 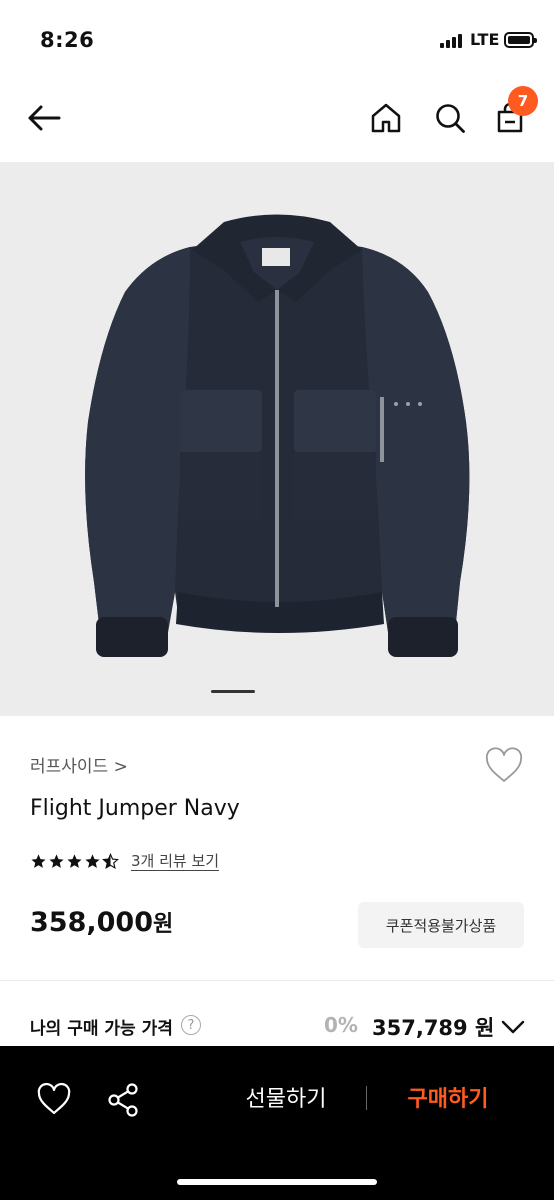 What do you see at coordinates (277, 980) in the screenshot?
I see `section-divider` at bounding box center [277, 980].